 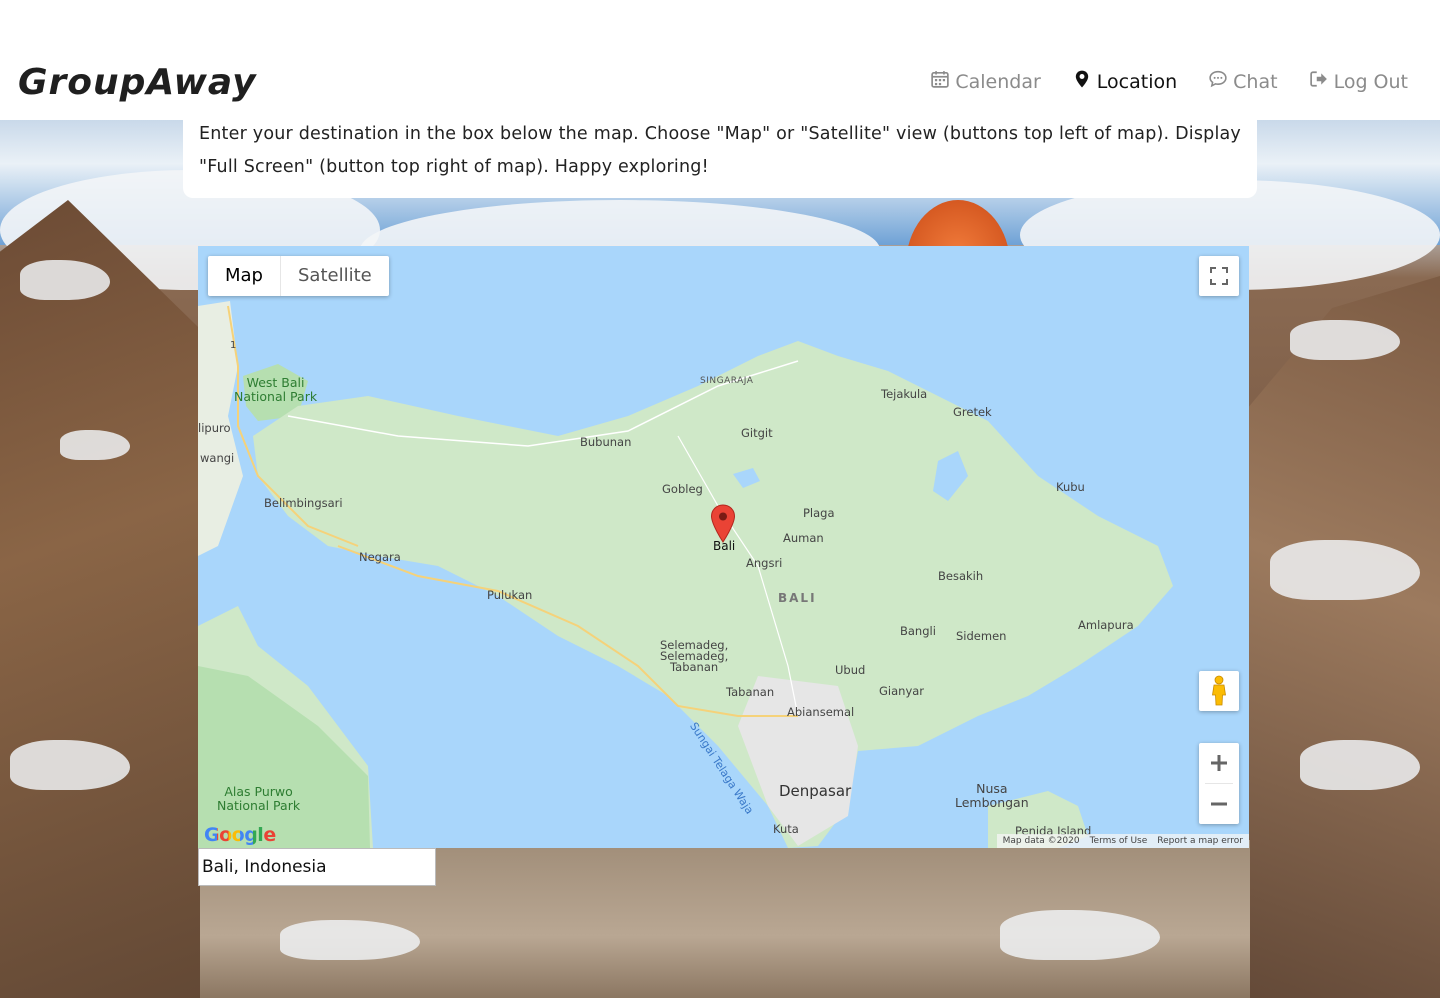 What do you see at coordinates (303, 503) in the screenshot?
I see `map-label-belimbingsari: Belimbingsari` at bounding box center [303, 503].